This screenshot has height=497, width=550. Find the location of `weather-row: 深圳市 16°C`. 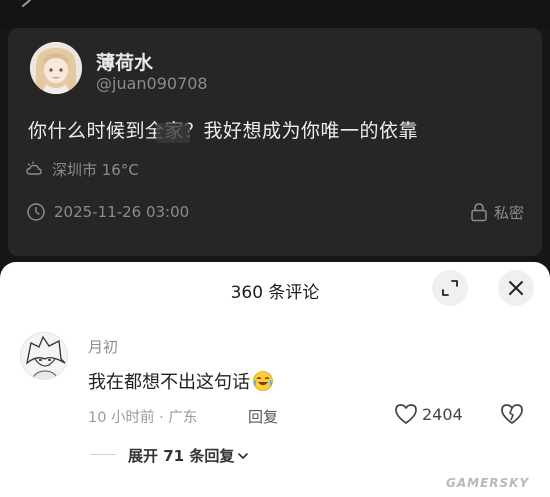

weather-row: 深圳市 16°C is located at coordinates (82, 169).